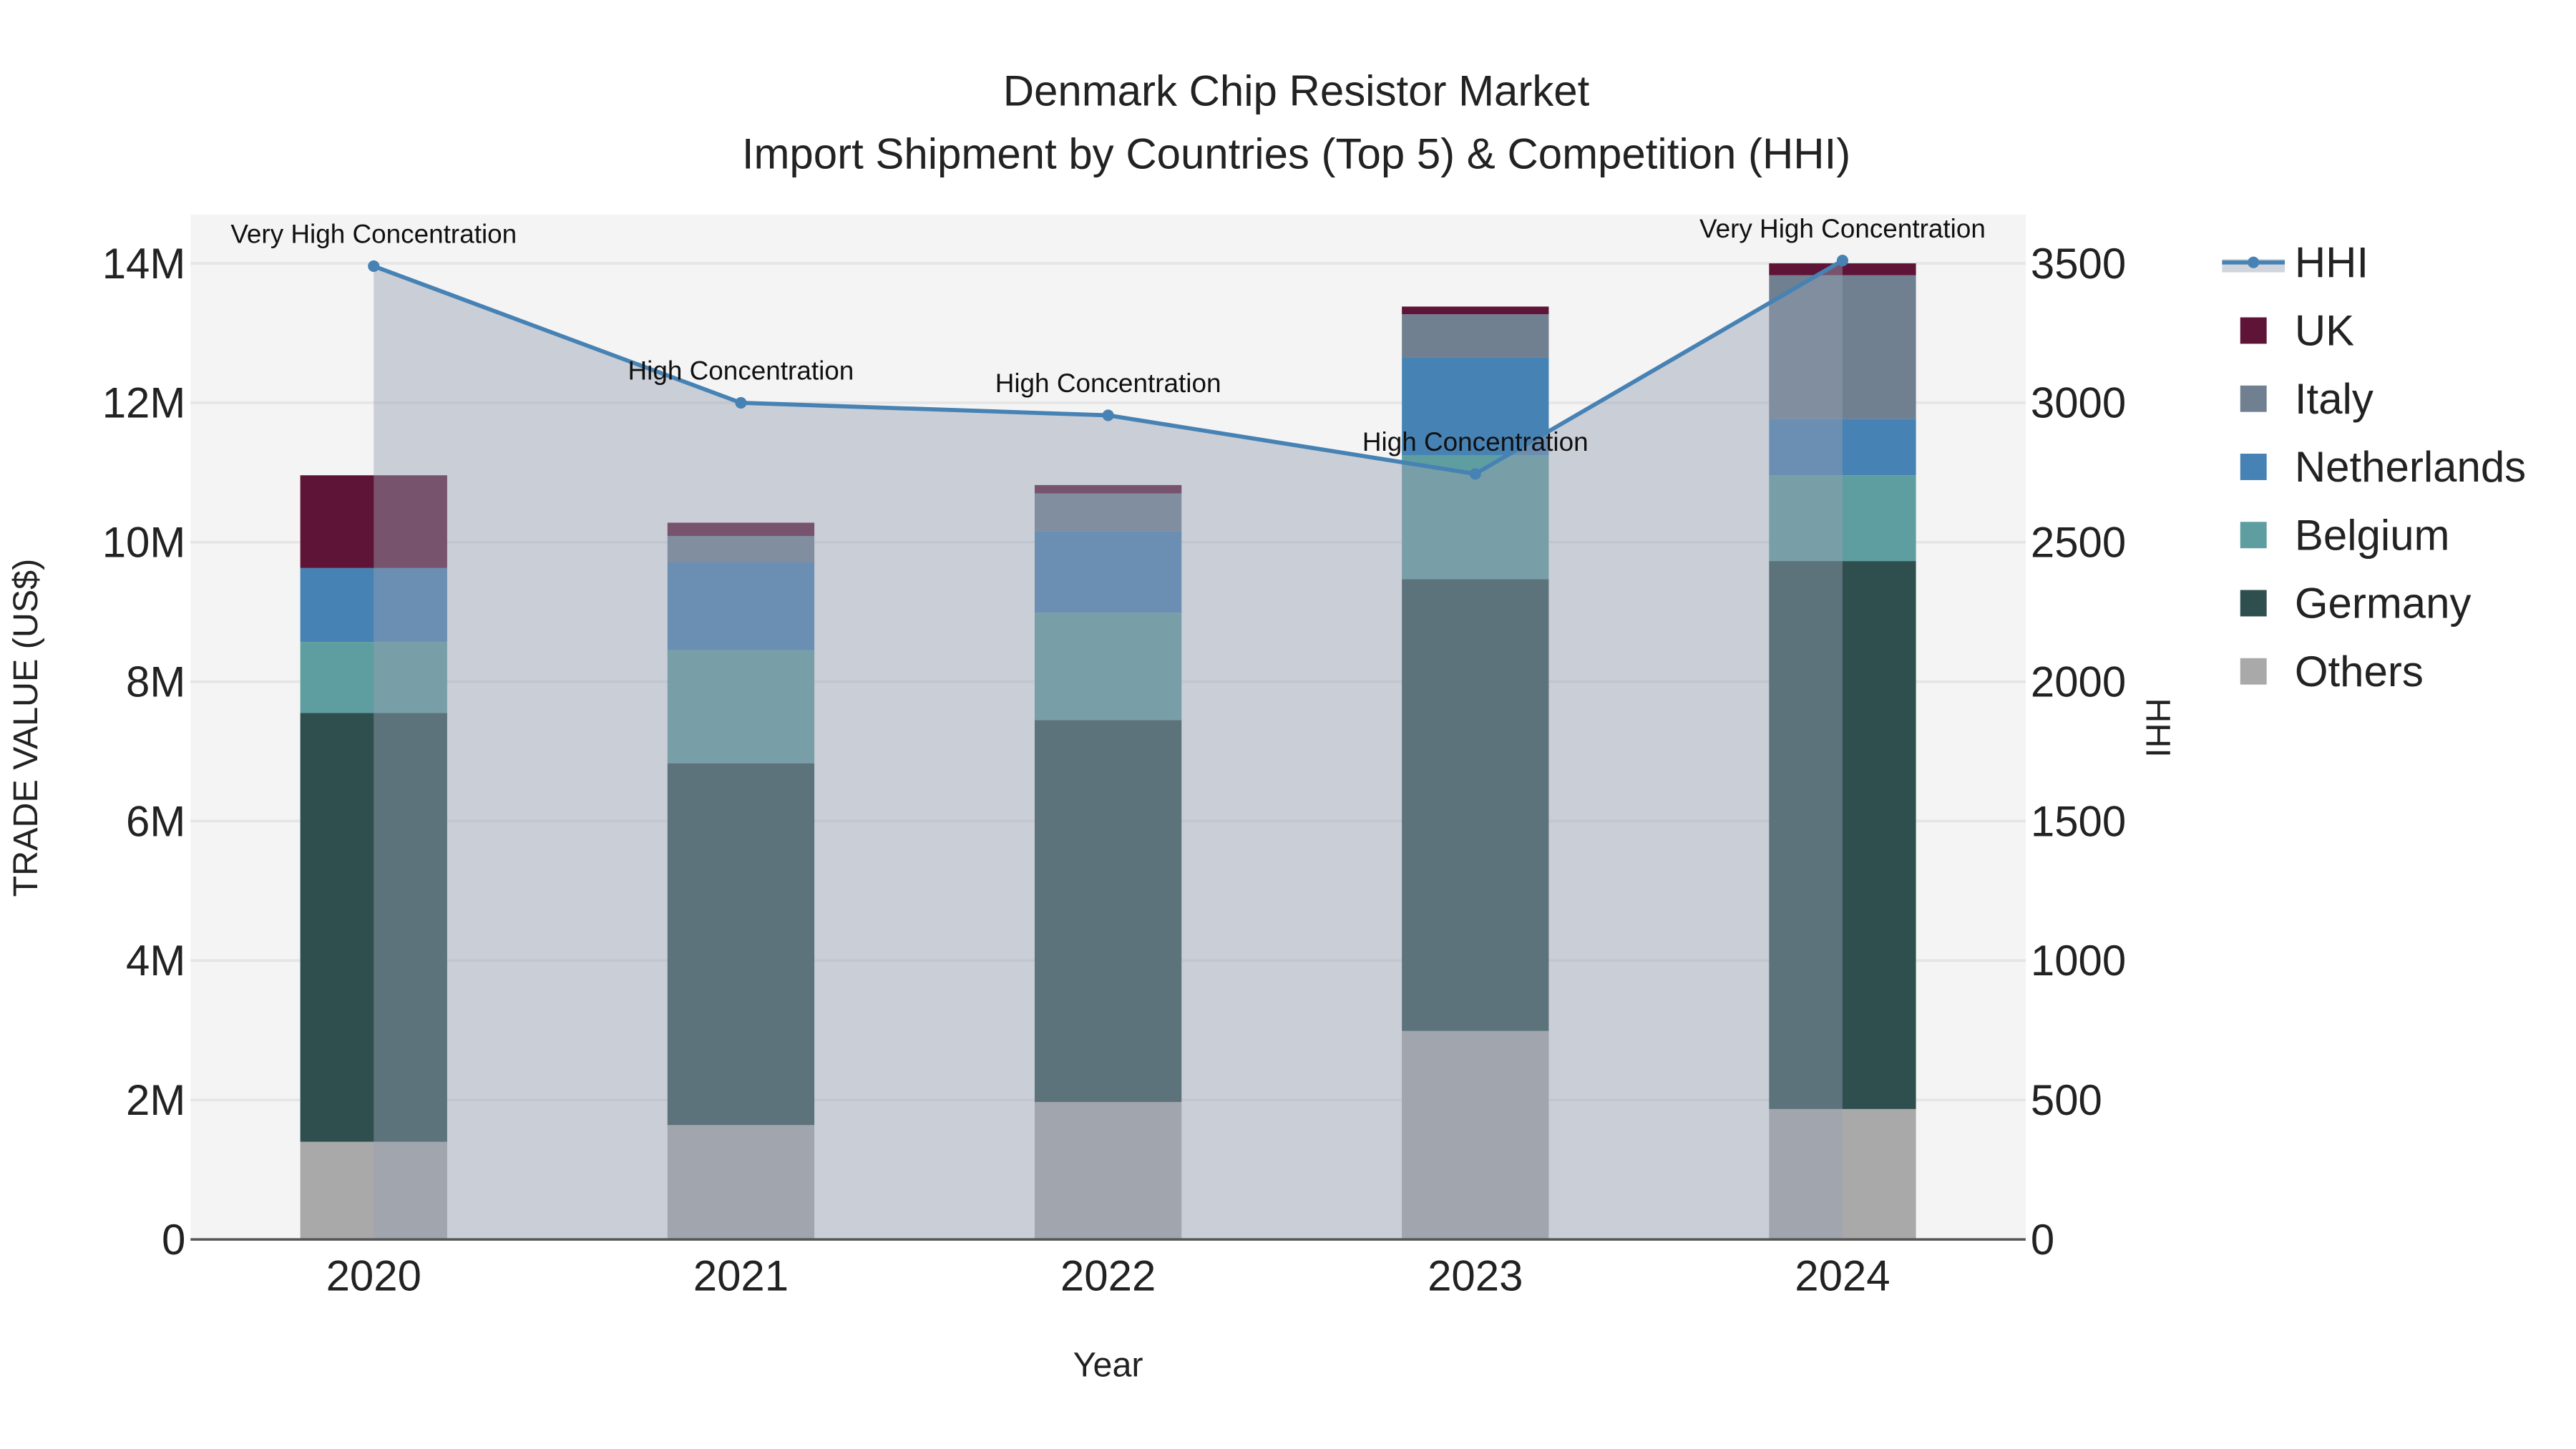 This screenshot has width=2576, height=1449. I want to click on legend-swatch-italy, so click(2253, 398).